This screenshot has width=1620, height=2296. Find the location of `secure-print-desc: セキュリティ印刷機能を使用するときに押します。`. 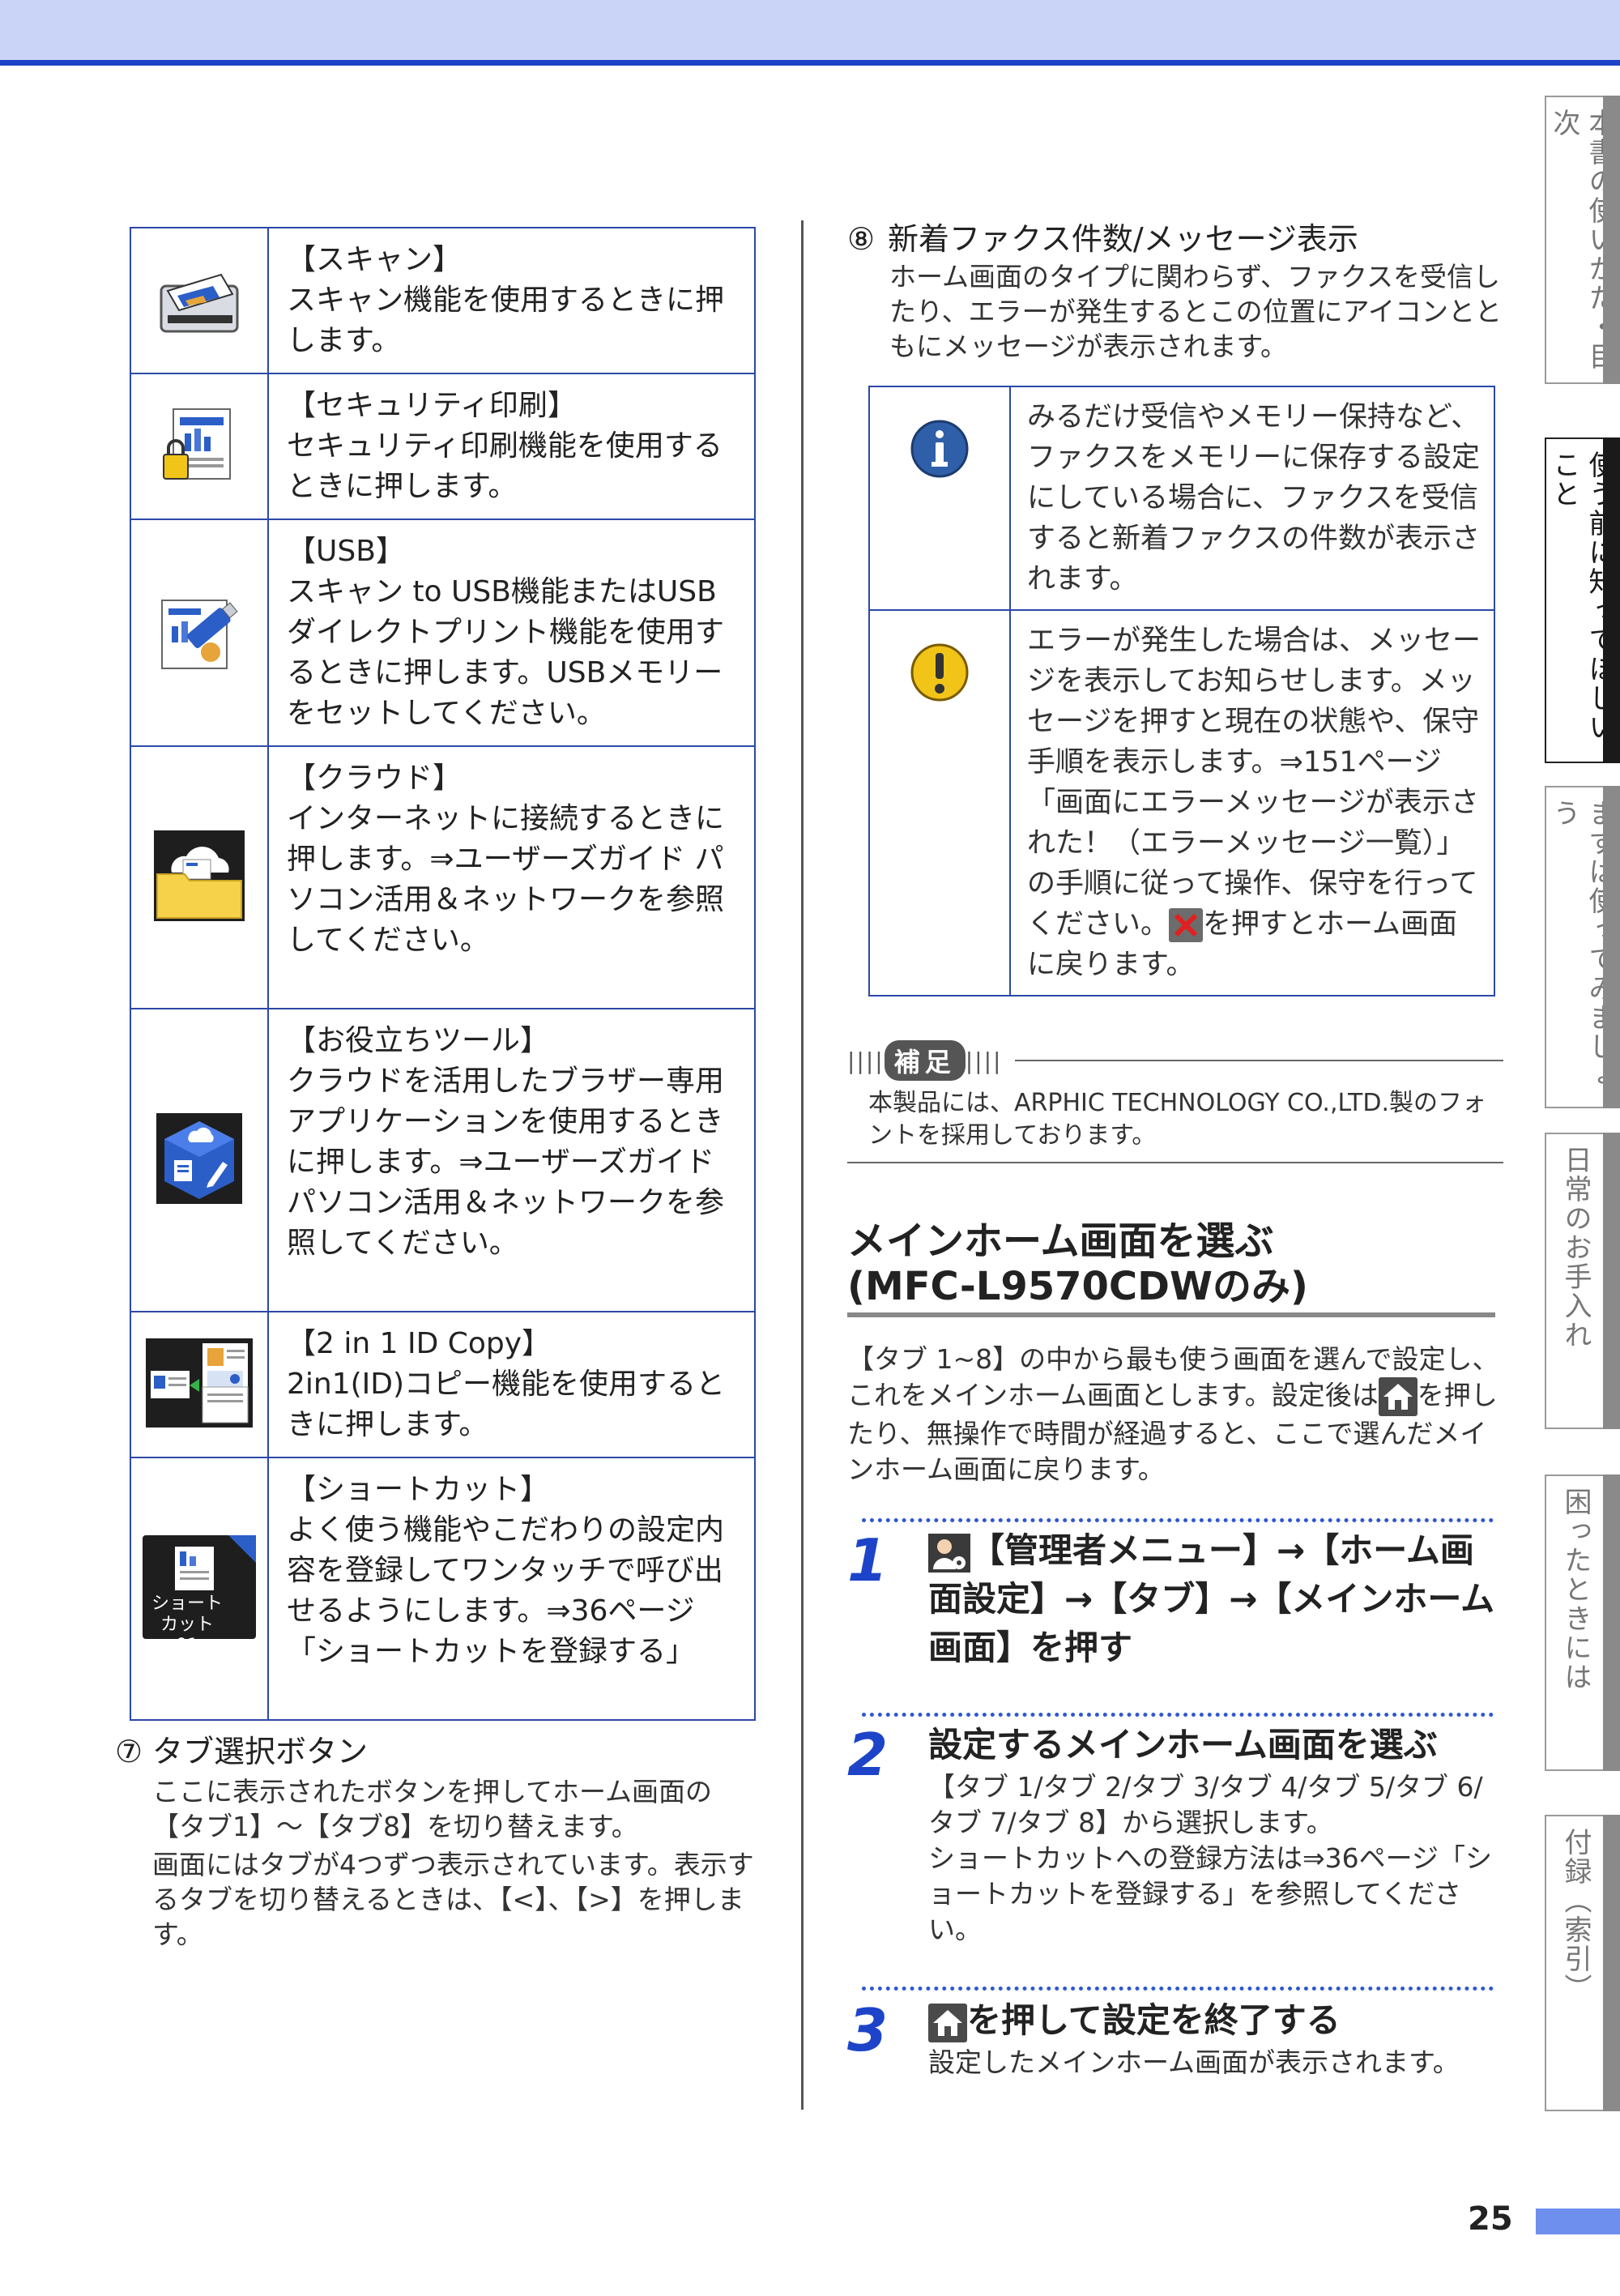

secure-print-desc: セキュリティ印刷機能を使用するときに押します。 is located at coordinates (505, 466).